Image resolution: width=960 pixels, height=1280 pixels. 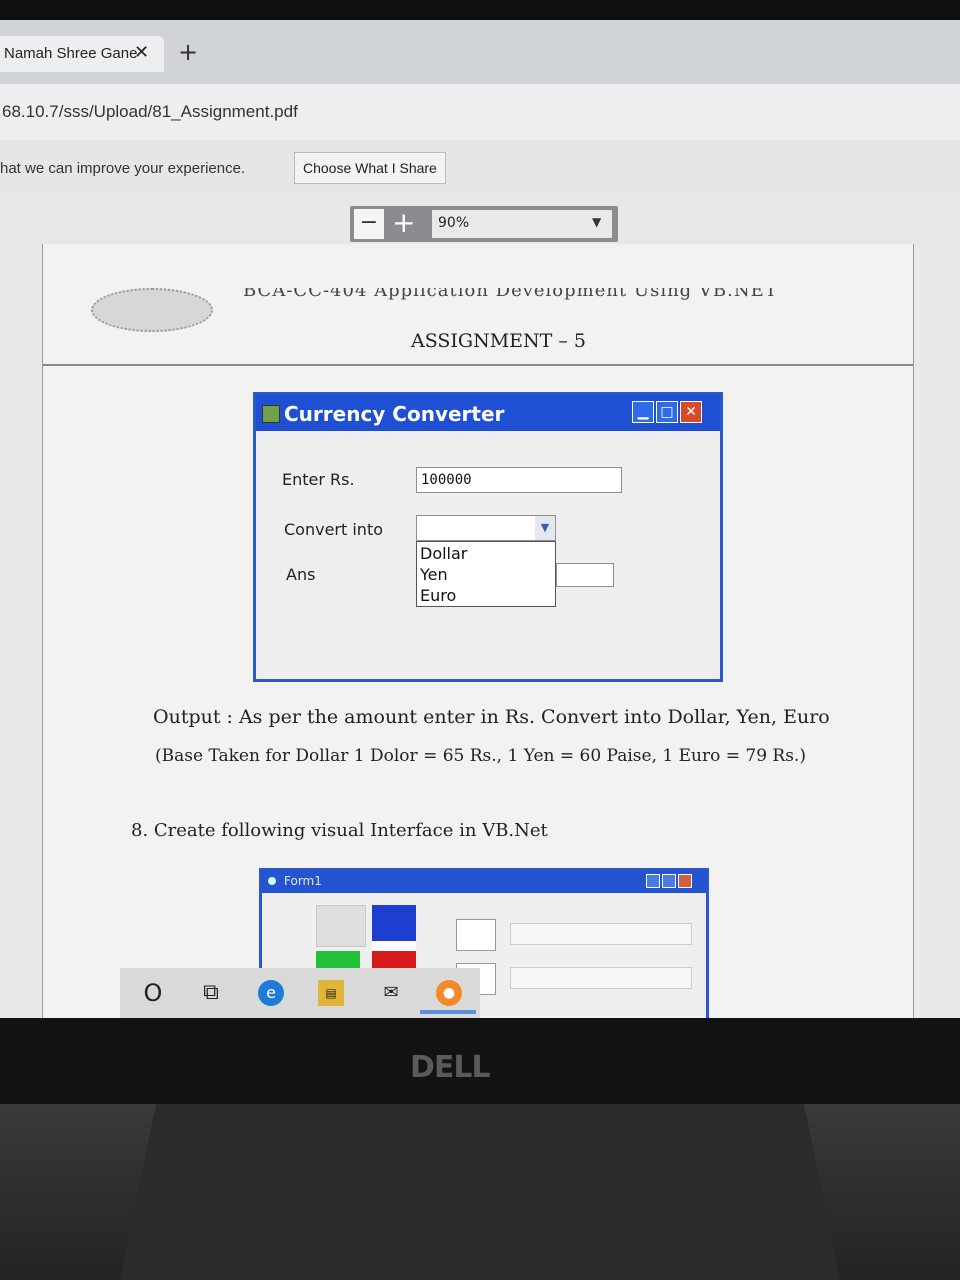 I want to click on mail-icon: ✉, so click(x=391, y=993).